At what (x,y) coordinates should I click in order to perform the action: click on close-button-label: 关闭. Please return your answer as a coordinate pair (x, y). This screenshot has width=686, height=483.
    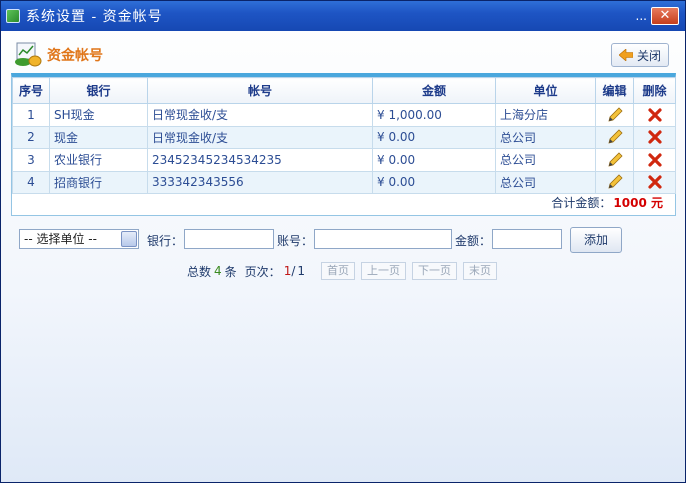
    Looking at the image, I should click on (648, 55).